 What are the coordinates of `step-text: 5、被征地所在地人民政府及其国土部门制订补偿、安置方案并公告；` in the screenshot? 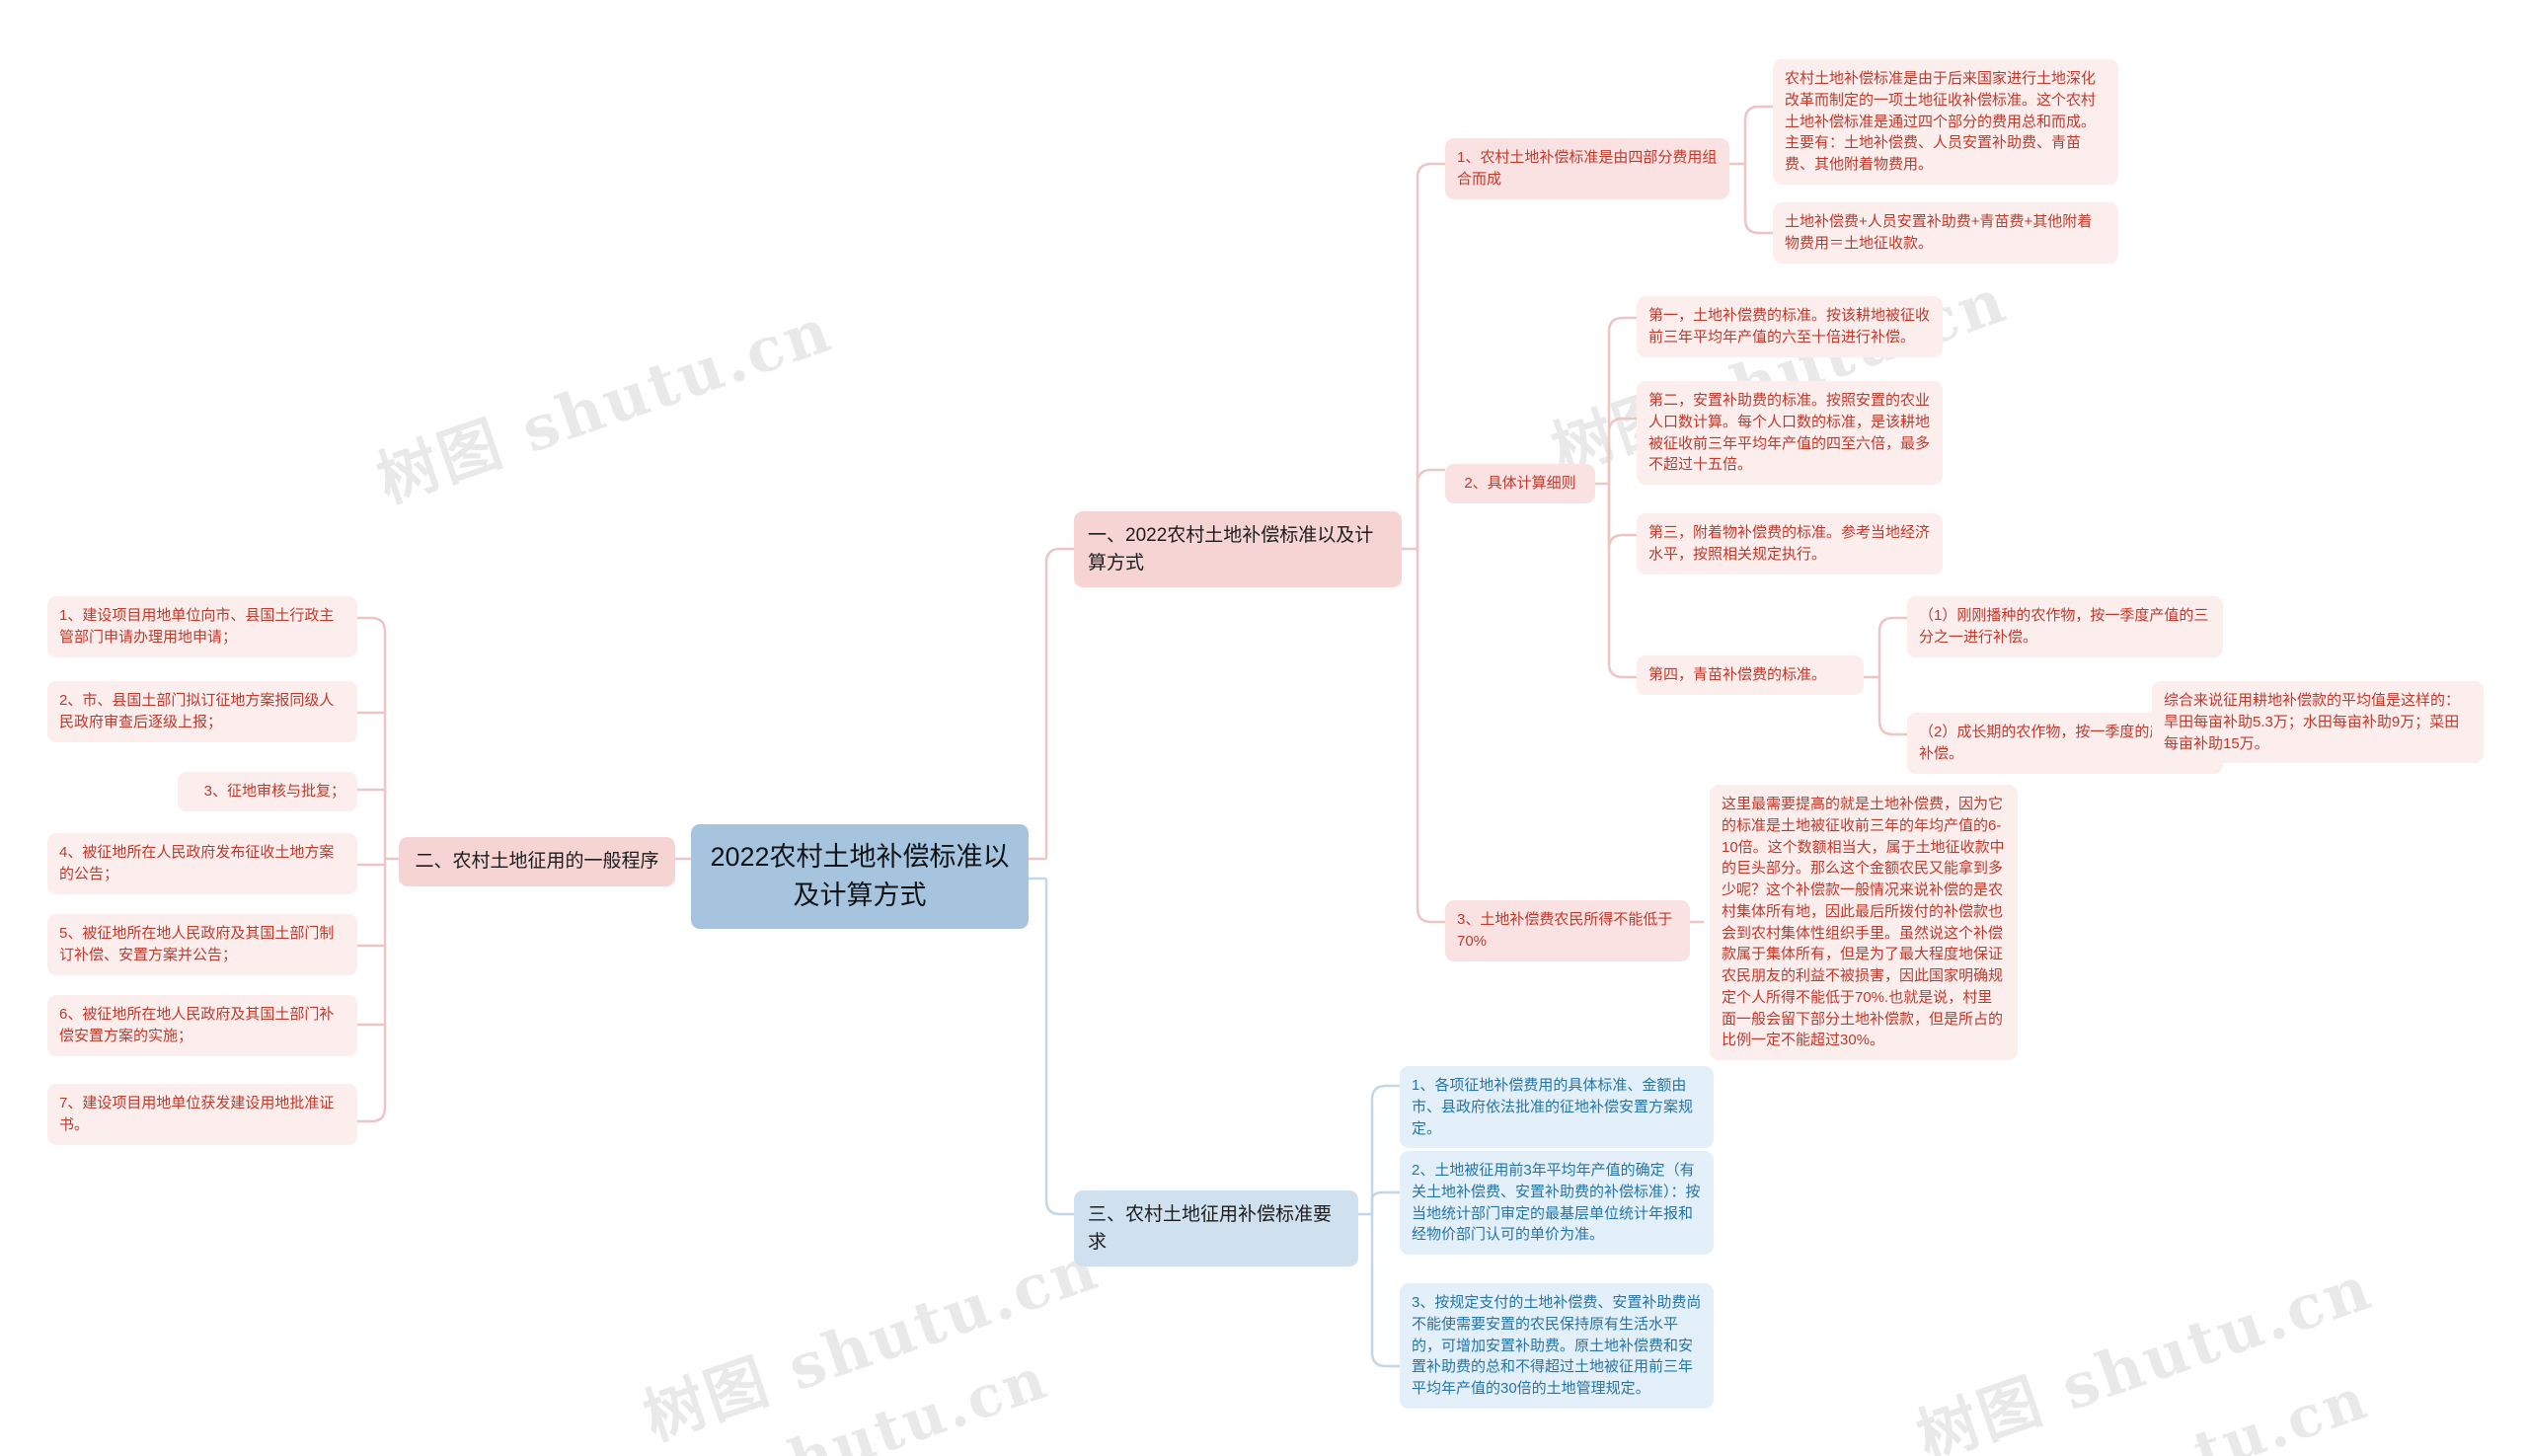 It's located at (197, 944).